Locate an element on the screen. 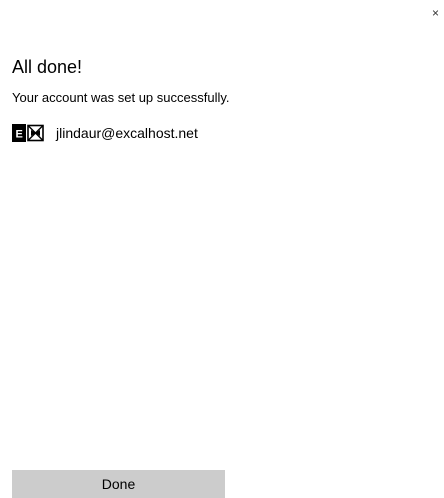 The image size is (444, 498). account-item: E jlindaur@excalhost.net is located at coordinates (105, 133).